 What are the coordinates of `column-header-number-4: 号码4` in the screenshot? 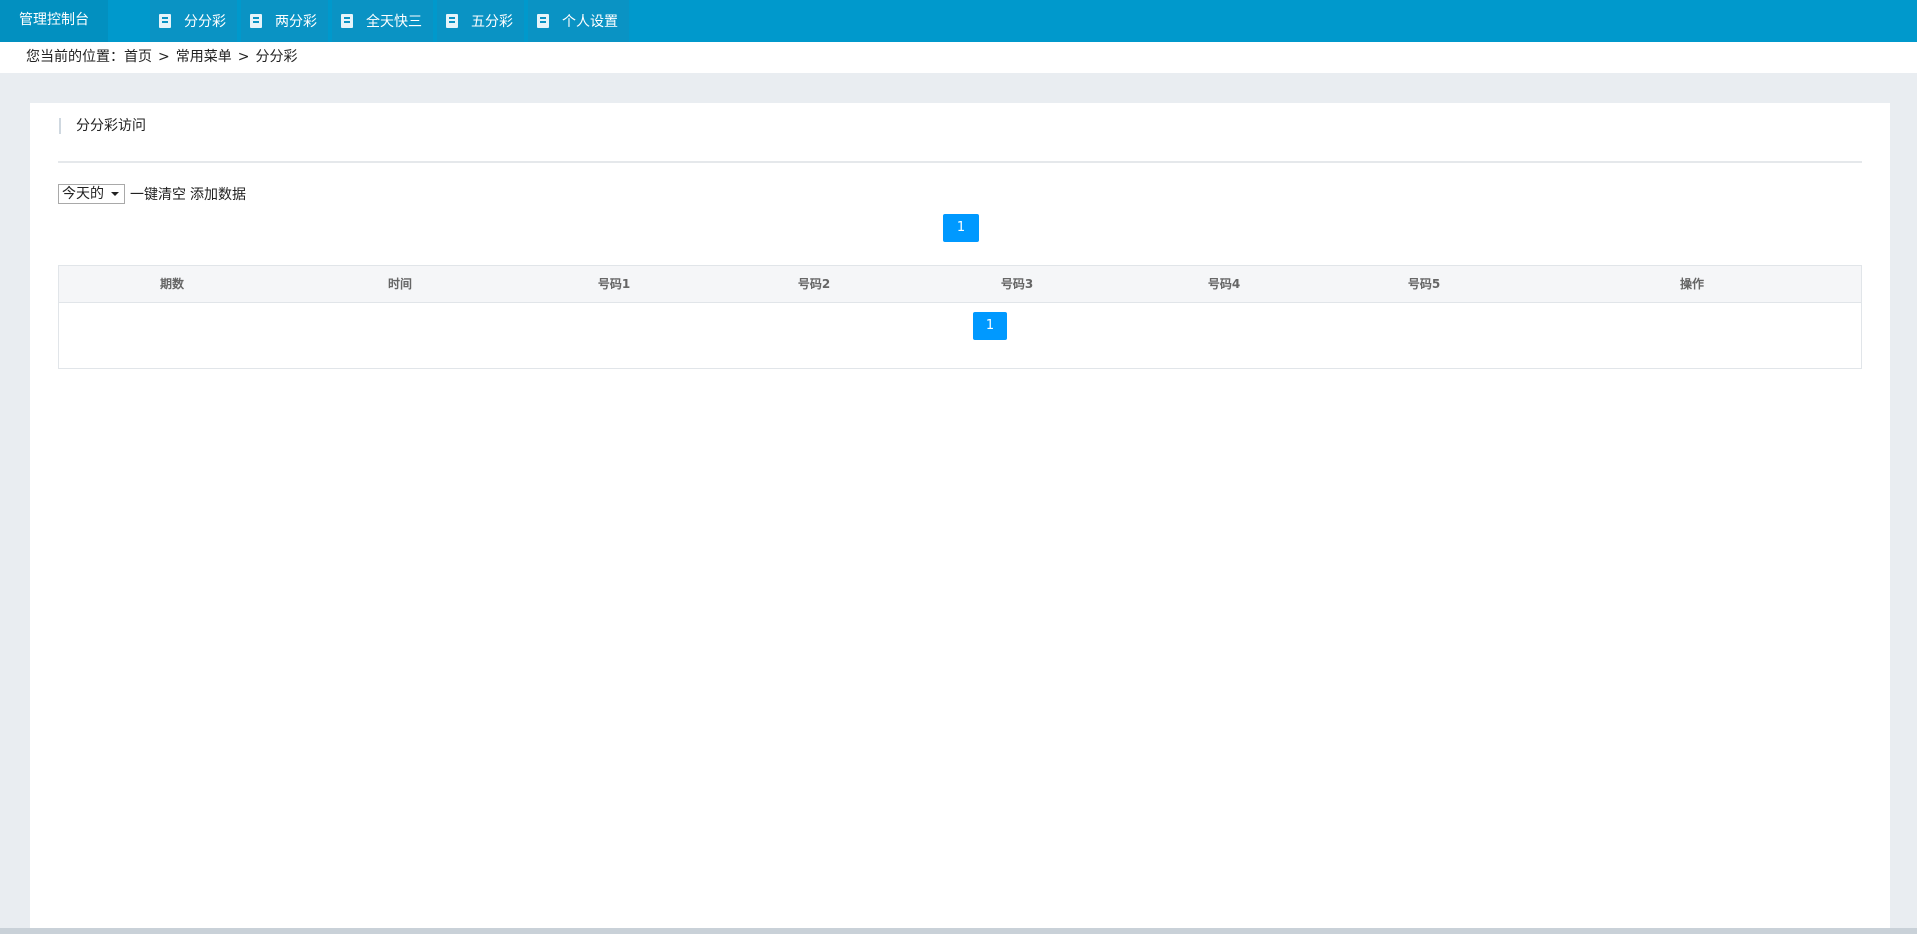 It's located at (1224, 284).